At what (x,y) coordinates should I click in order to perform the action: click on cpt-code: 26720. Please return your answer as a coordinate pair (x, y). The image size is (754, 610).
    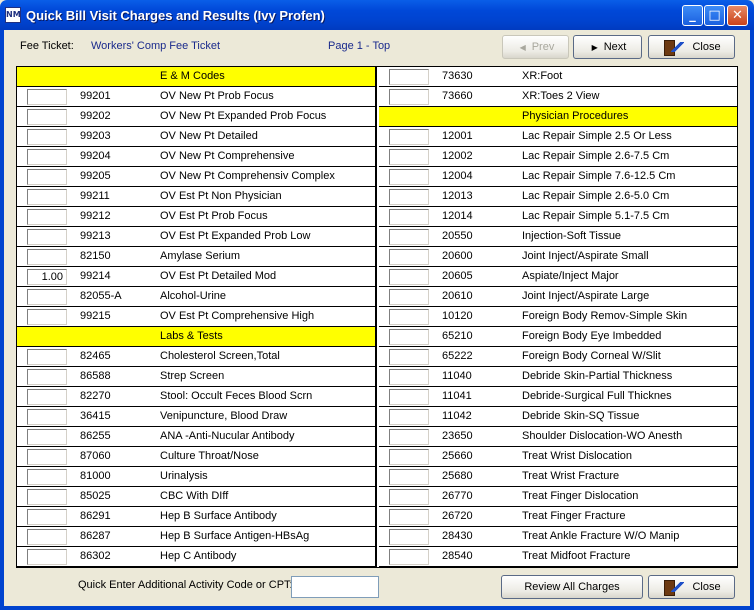
    Looking at the image, I should click on (457, 516).